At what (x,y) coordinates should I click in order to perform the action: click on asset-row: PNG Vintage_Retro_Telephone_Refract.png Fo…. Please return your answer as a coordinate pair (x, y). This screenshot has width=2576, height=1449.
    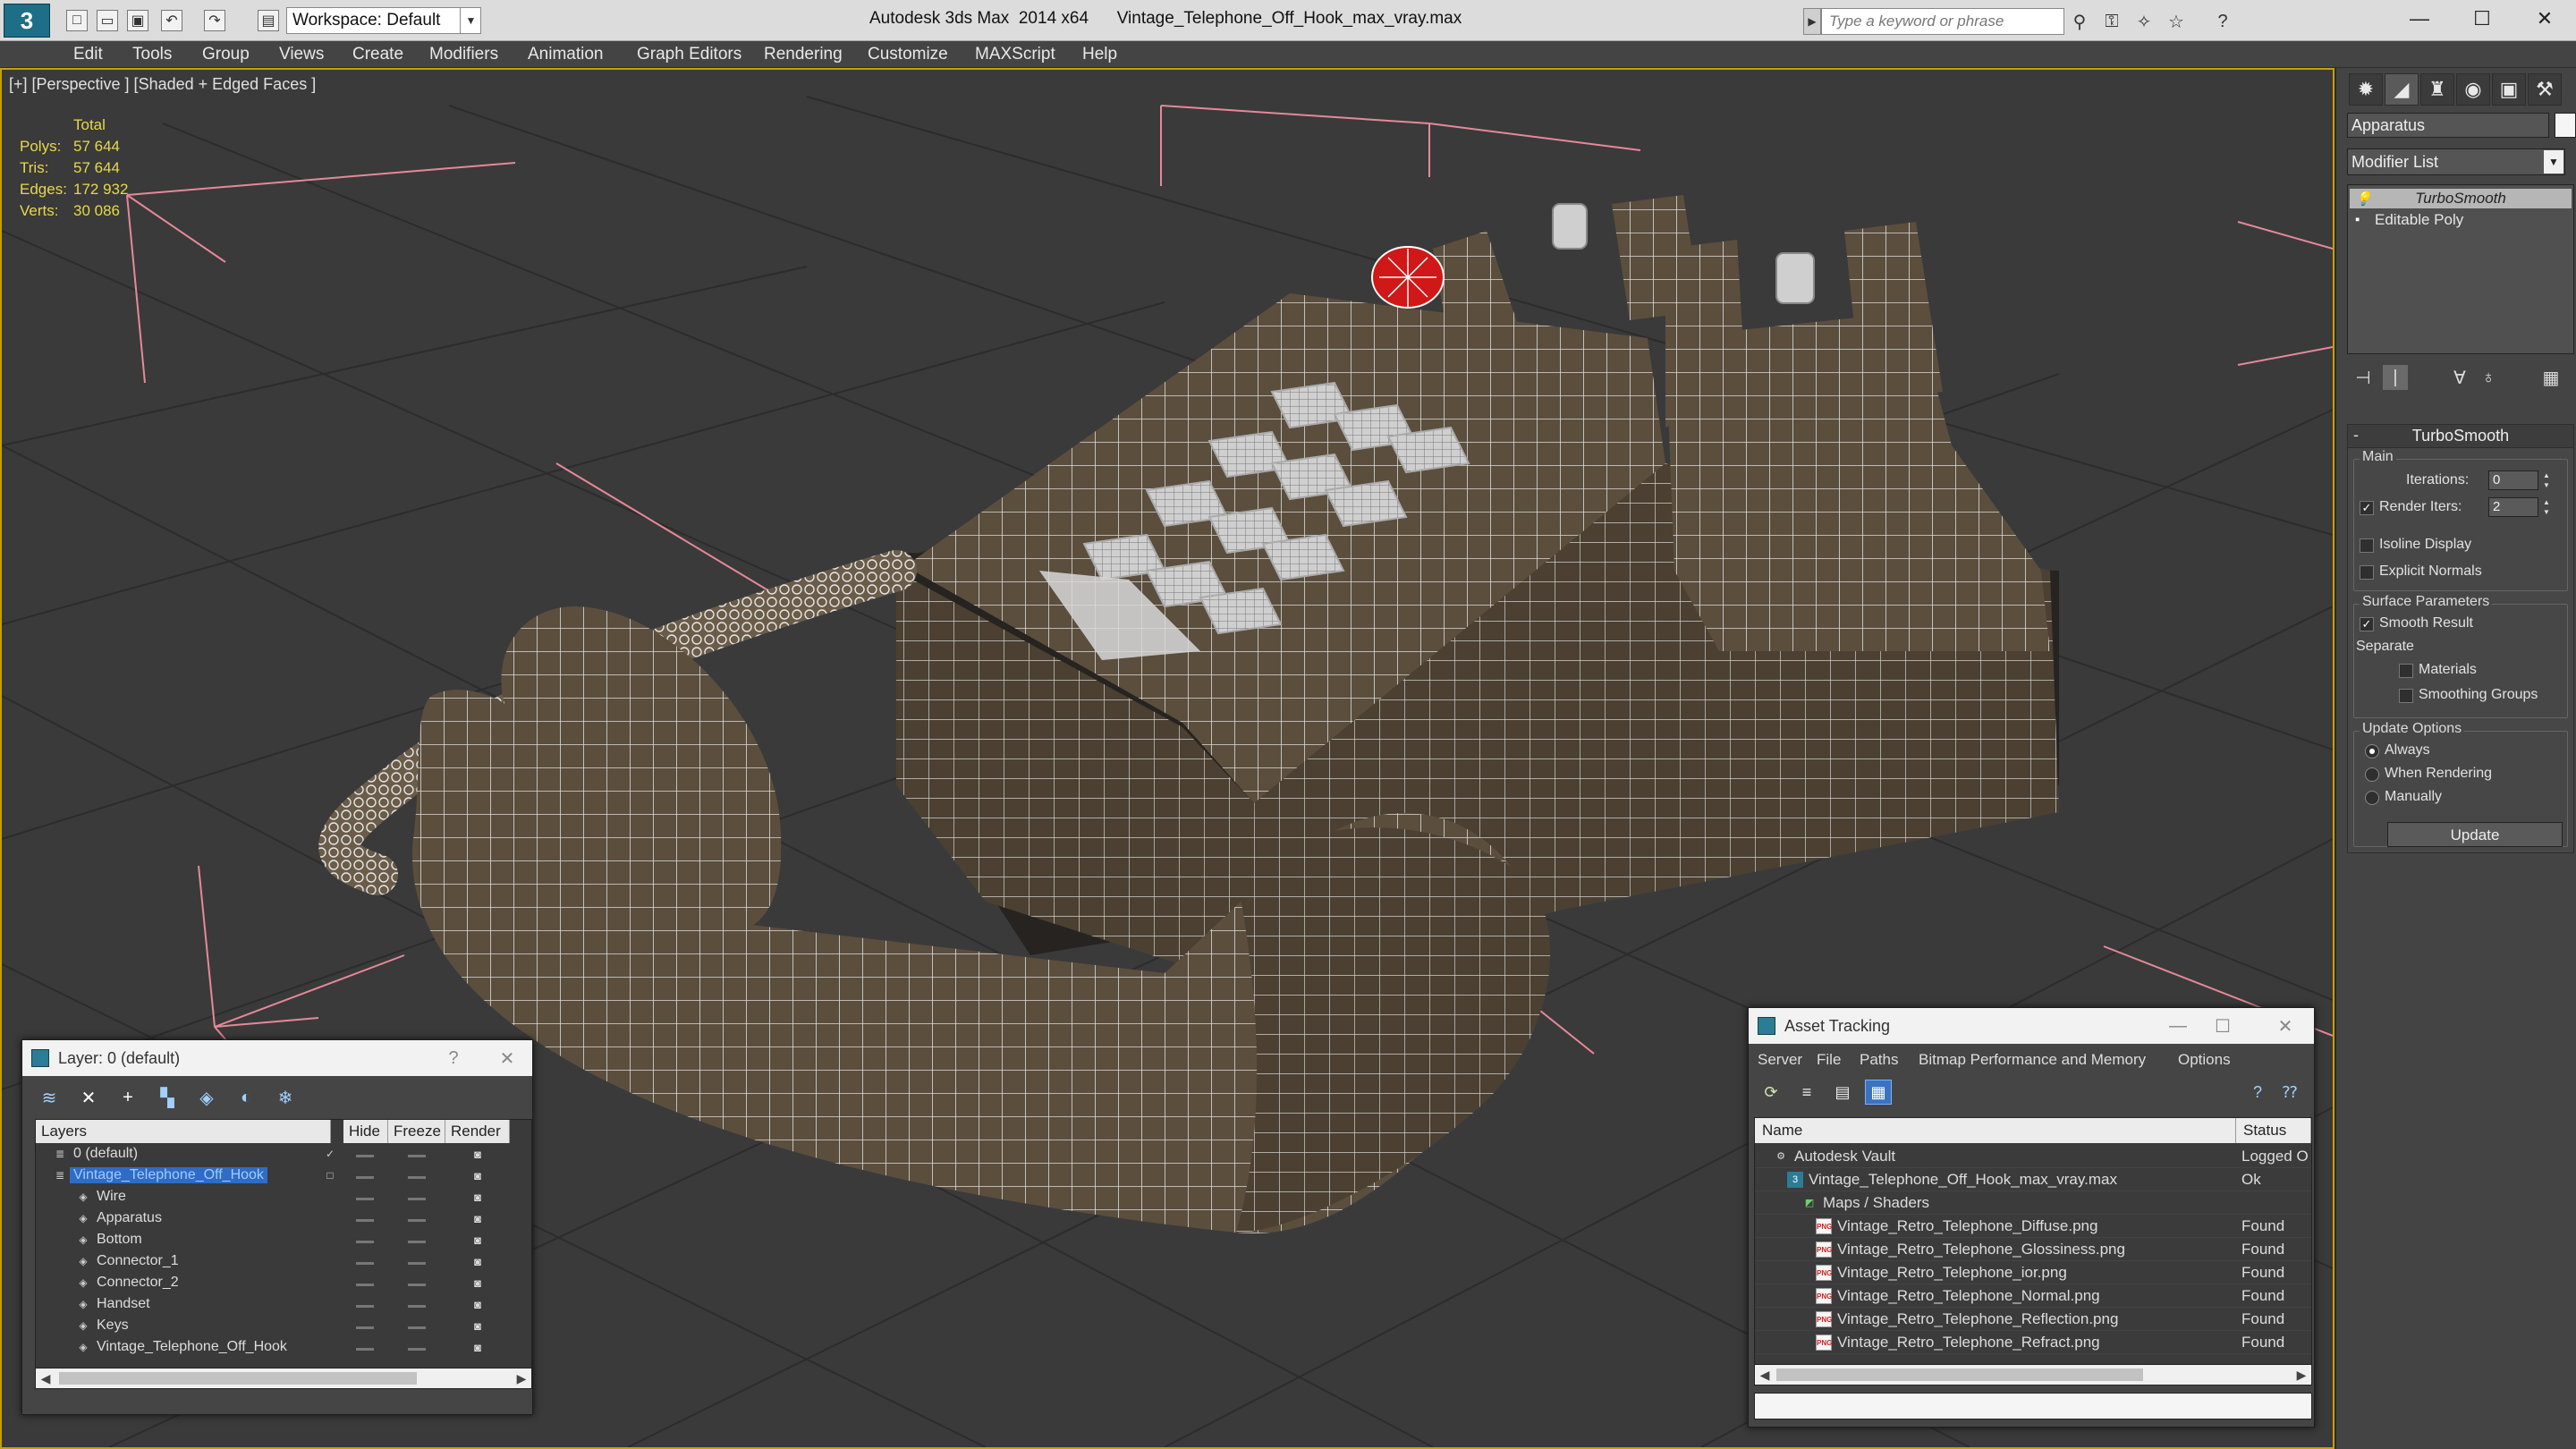
    Looking at the image, I should click on (2033, 1342).